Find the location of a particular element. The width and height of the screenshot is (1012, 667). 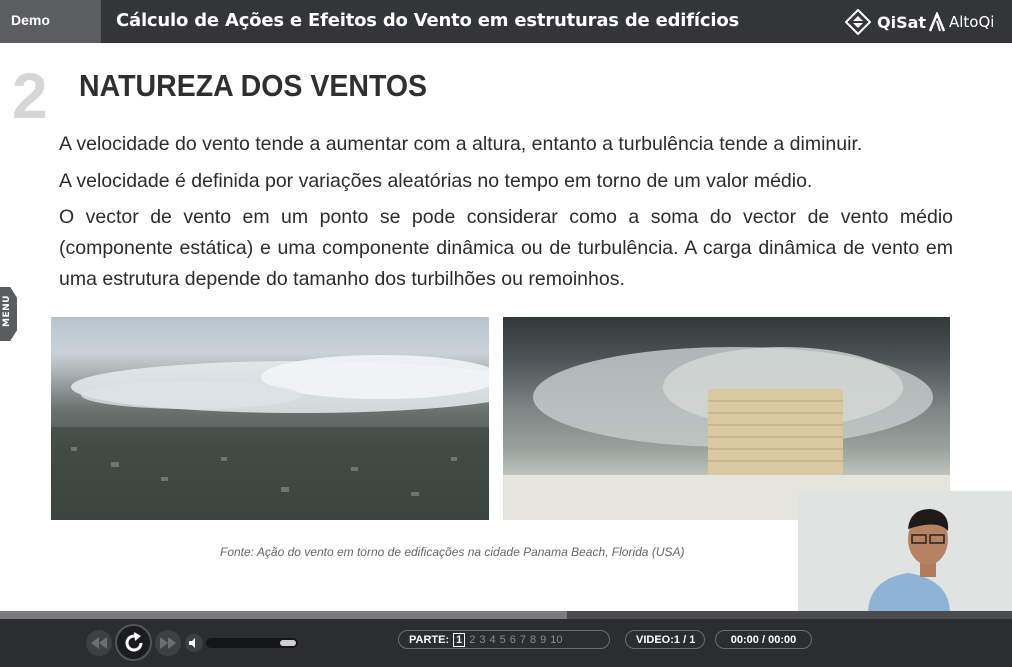

replay-icon is located at coordinates (133, 641).